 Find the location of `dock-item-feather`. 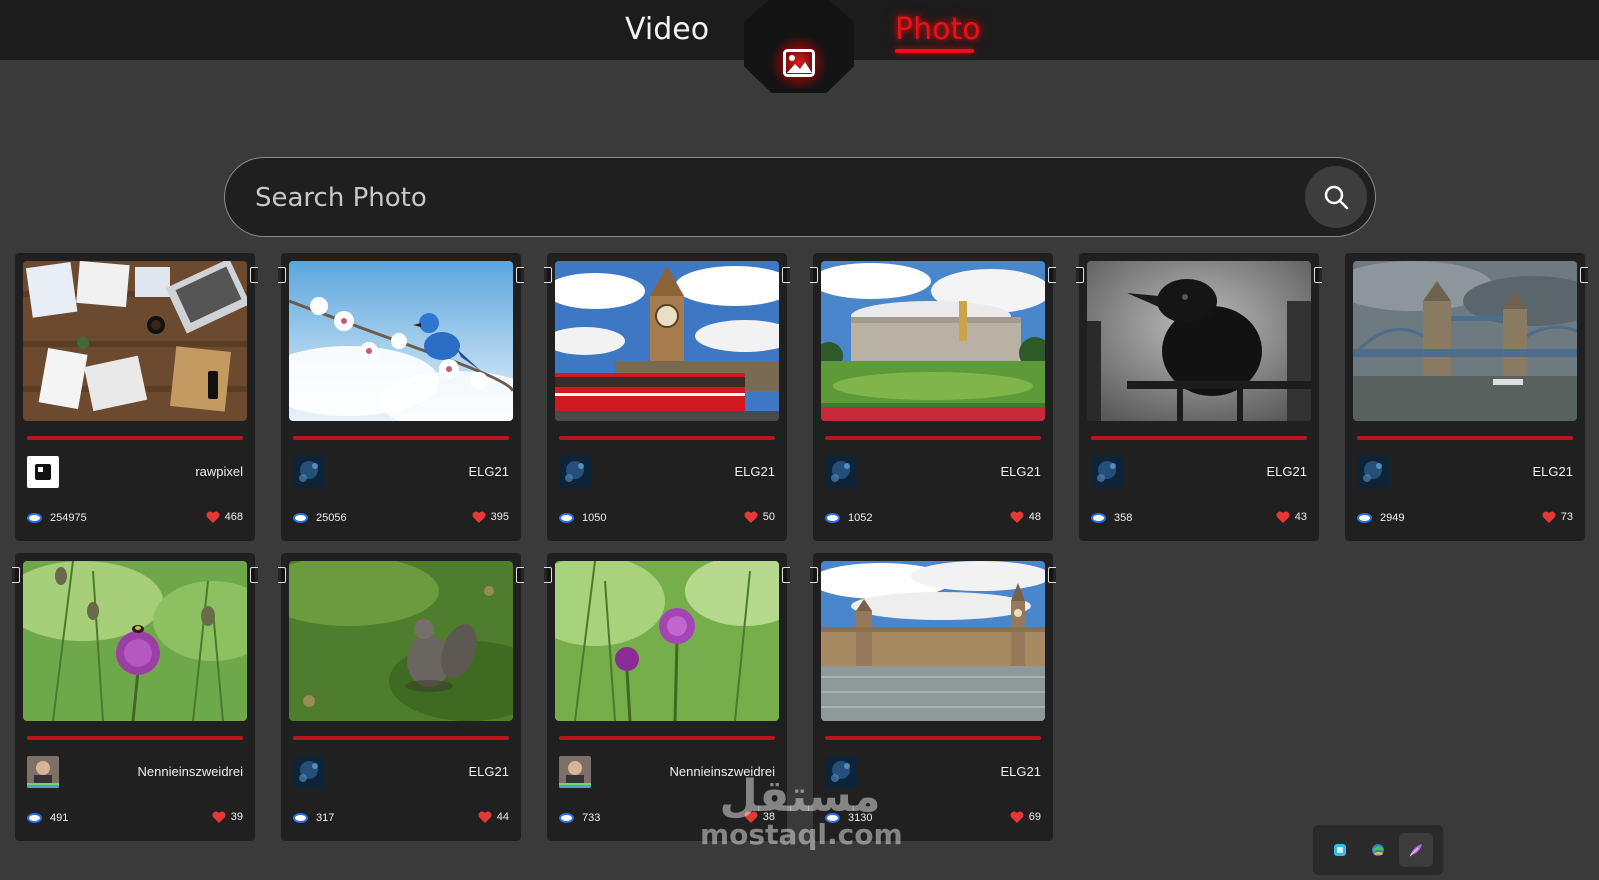

dock-item-feather is located at coordinates (1416, 850).